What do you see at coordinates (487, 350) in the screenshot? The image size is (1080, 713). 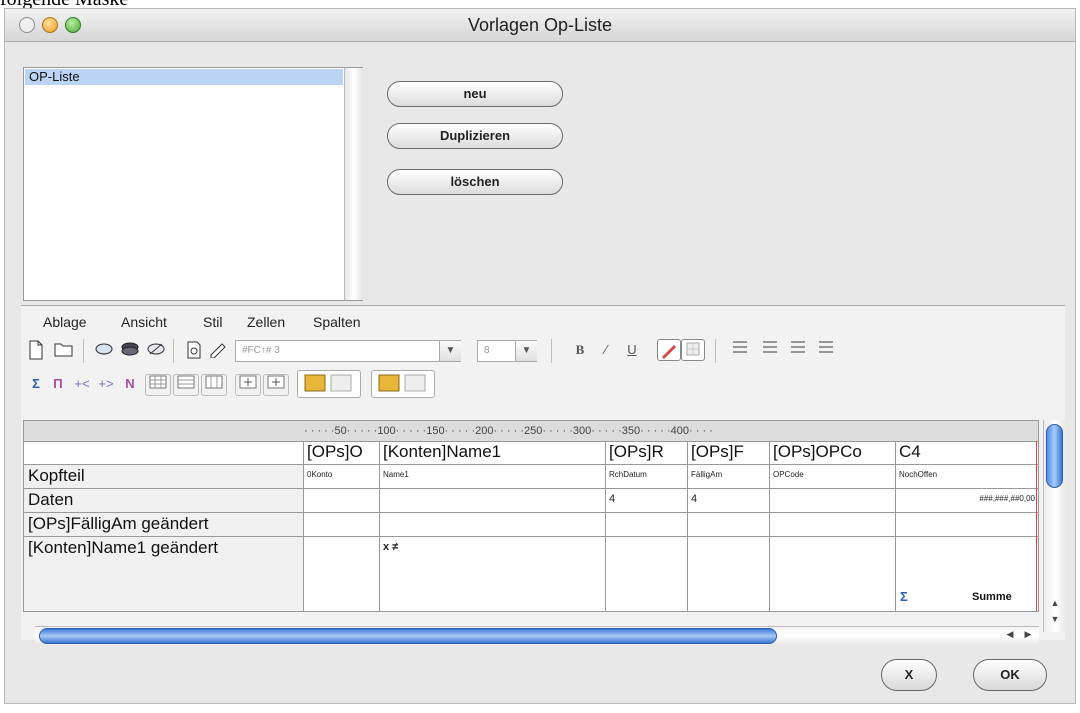 I see `font-size-value: 8` at bounding box center [487, 350].